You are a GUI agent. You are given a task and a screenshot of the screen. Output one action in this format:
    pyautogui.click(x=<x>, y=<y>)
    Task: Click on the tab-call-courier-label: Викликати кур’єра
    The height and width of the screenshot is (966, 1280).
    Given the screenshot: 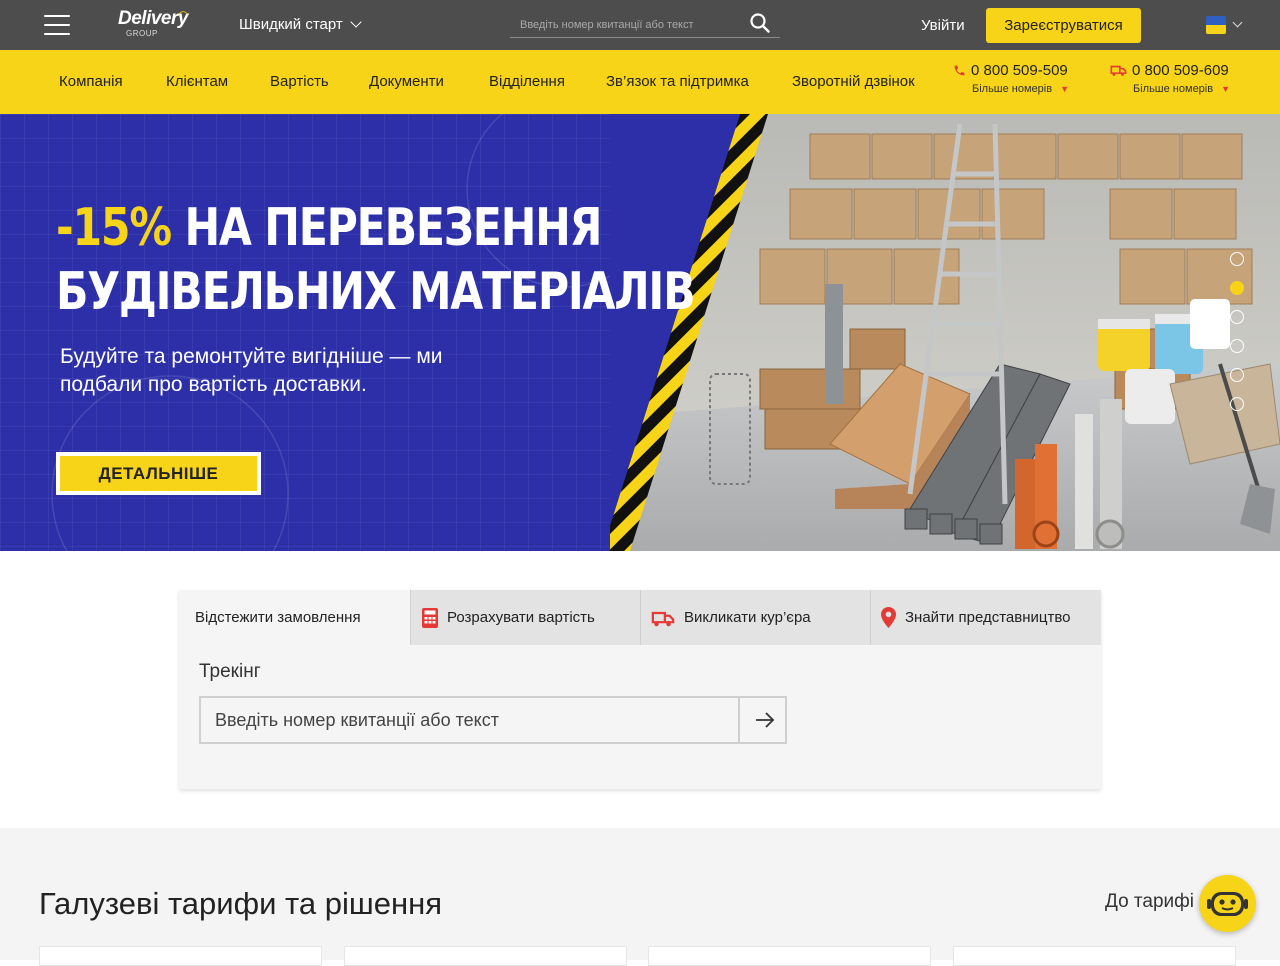 What is the action you would take?
    pyautogui.click(x=747, y=617)
    